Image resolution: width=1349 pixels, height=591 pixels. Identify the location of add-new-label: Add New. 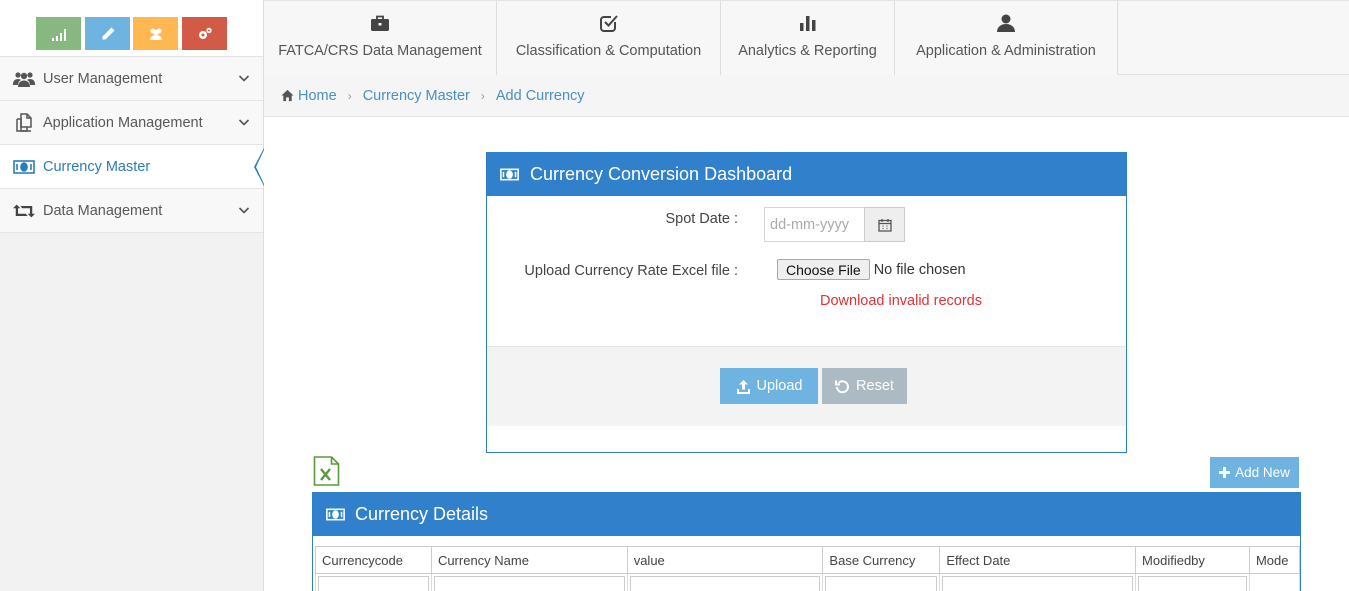
(1262, 472).